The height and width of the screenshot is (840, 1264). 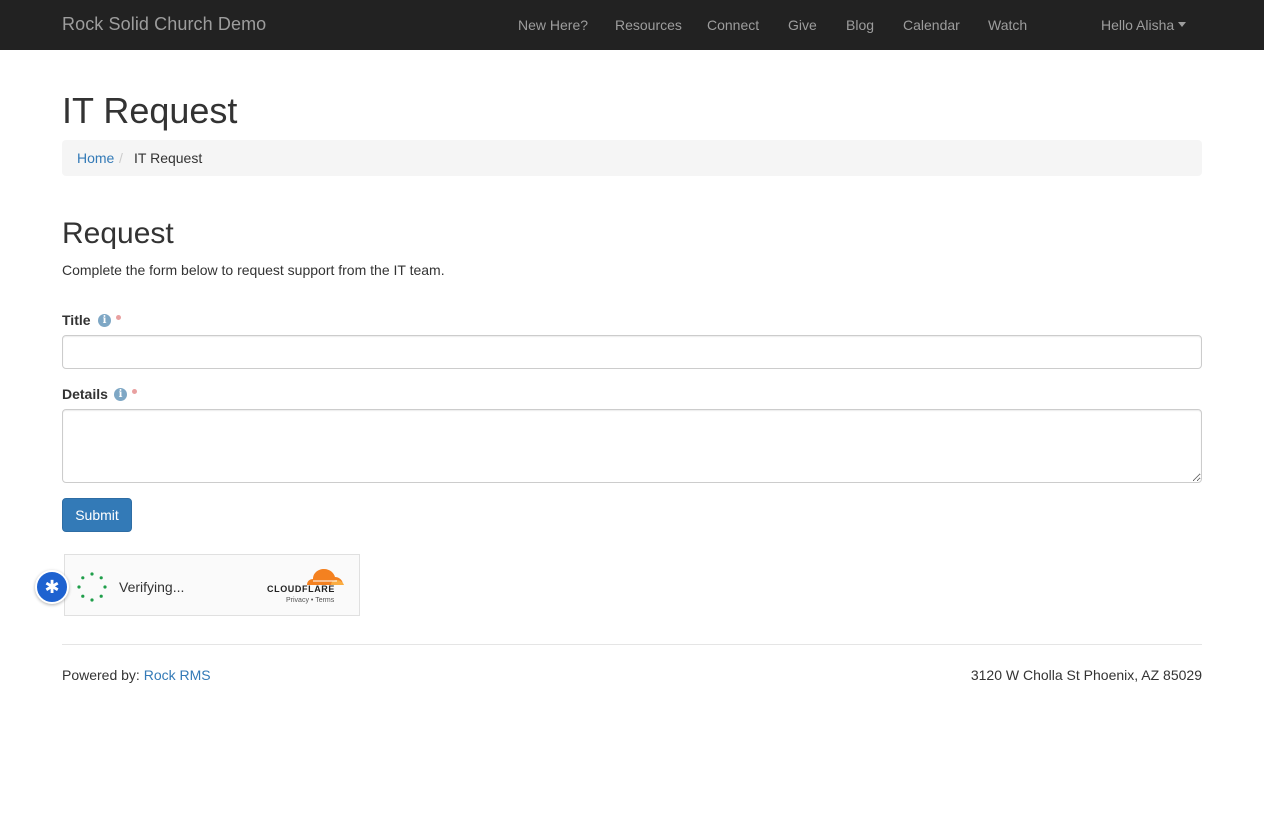 What do you see at coordinates (95, 158) in the screenshot?
I see `breadcrumb-home-link: Home` at bounding box center [95, 158].